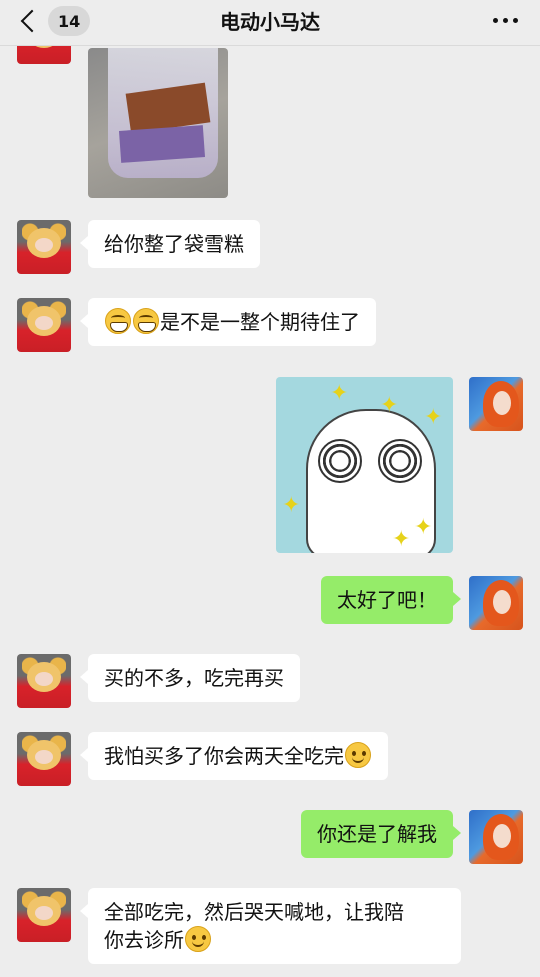 Image resolution: width=540 pixels, height=977 pixels. I want to click on message-text: 给你整了袋雪糕, so click(174, 244).